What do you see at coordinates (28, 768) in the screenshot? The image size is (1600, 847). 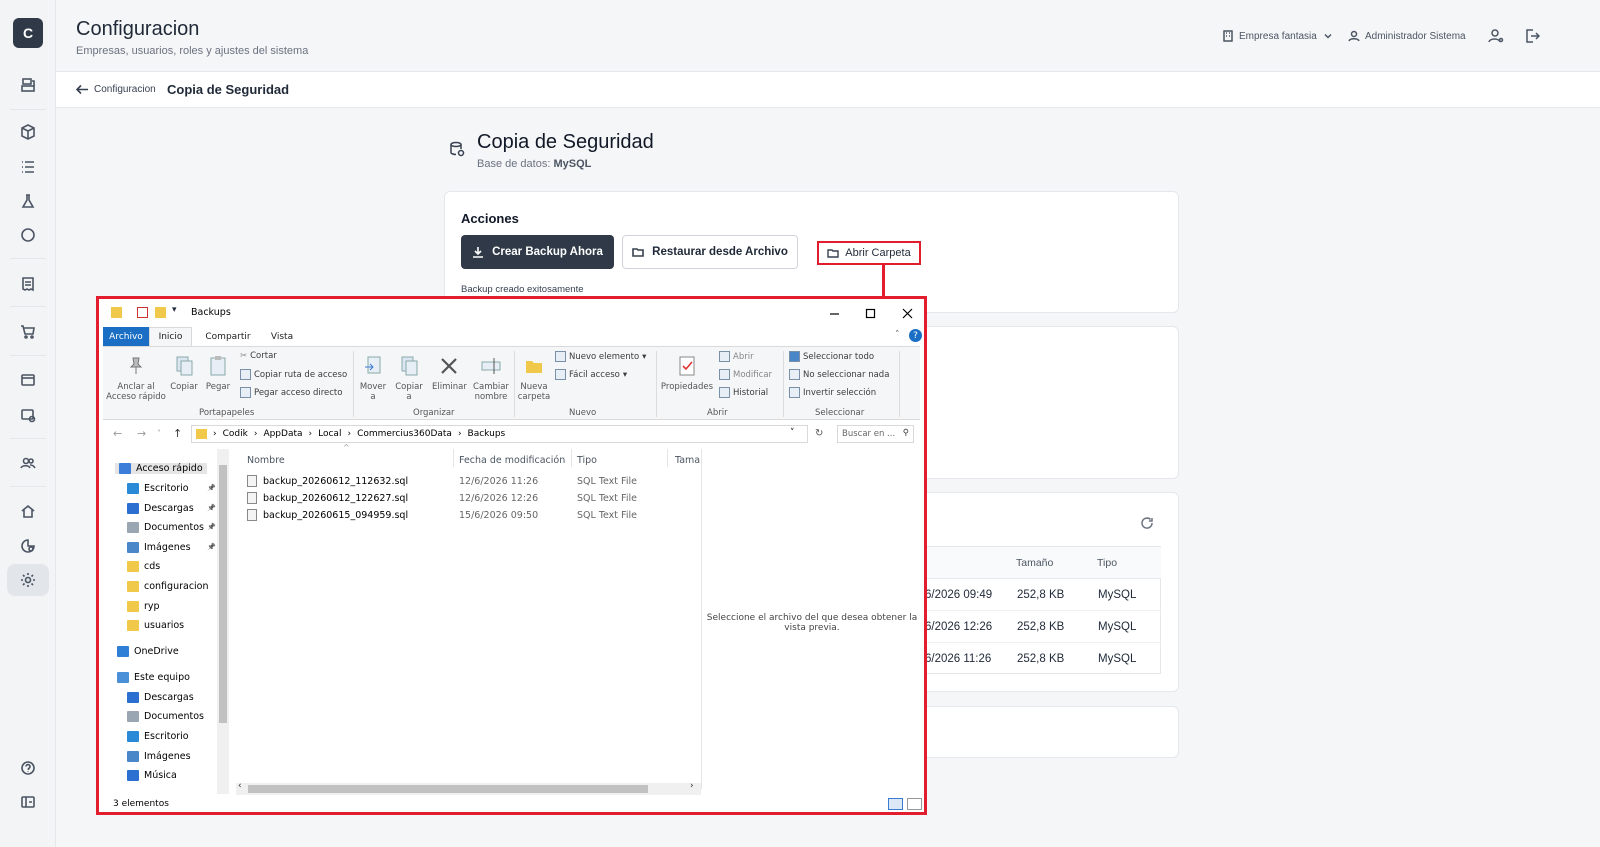 I see `help-icon` at bounding box center [28, 768].